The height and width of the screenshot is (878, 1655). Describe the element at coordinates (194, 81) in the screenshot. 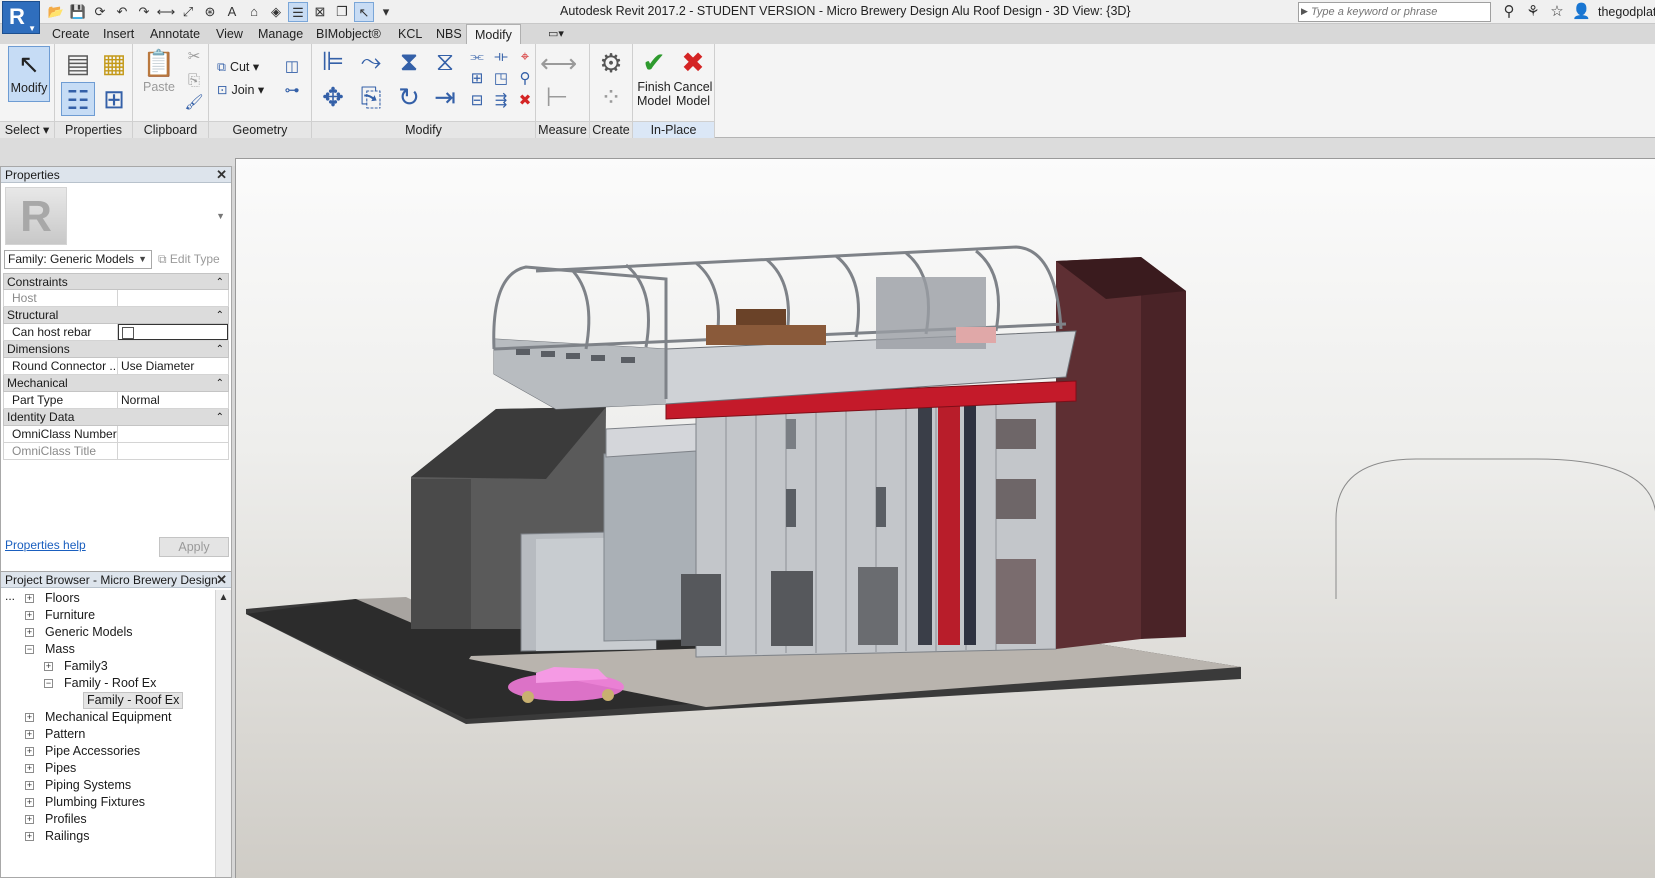

I see `copy-icon: ⎘` at that location.